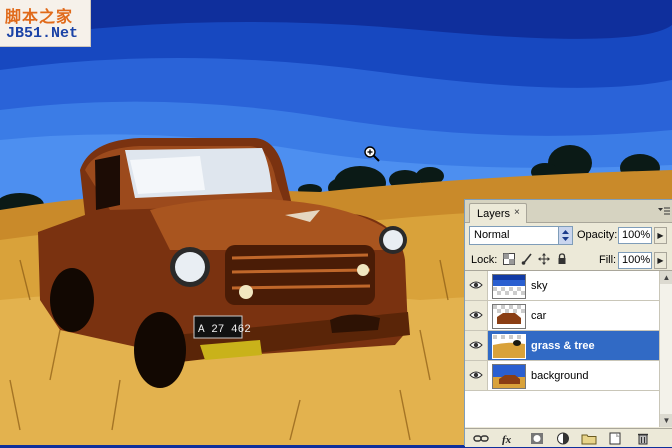 The image size is (672, 448). What do you see at coordinates (539, 316) in the screenshot?
I see `layer-name: car` at bounding box center [539, 316].